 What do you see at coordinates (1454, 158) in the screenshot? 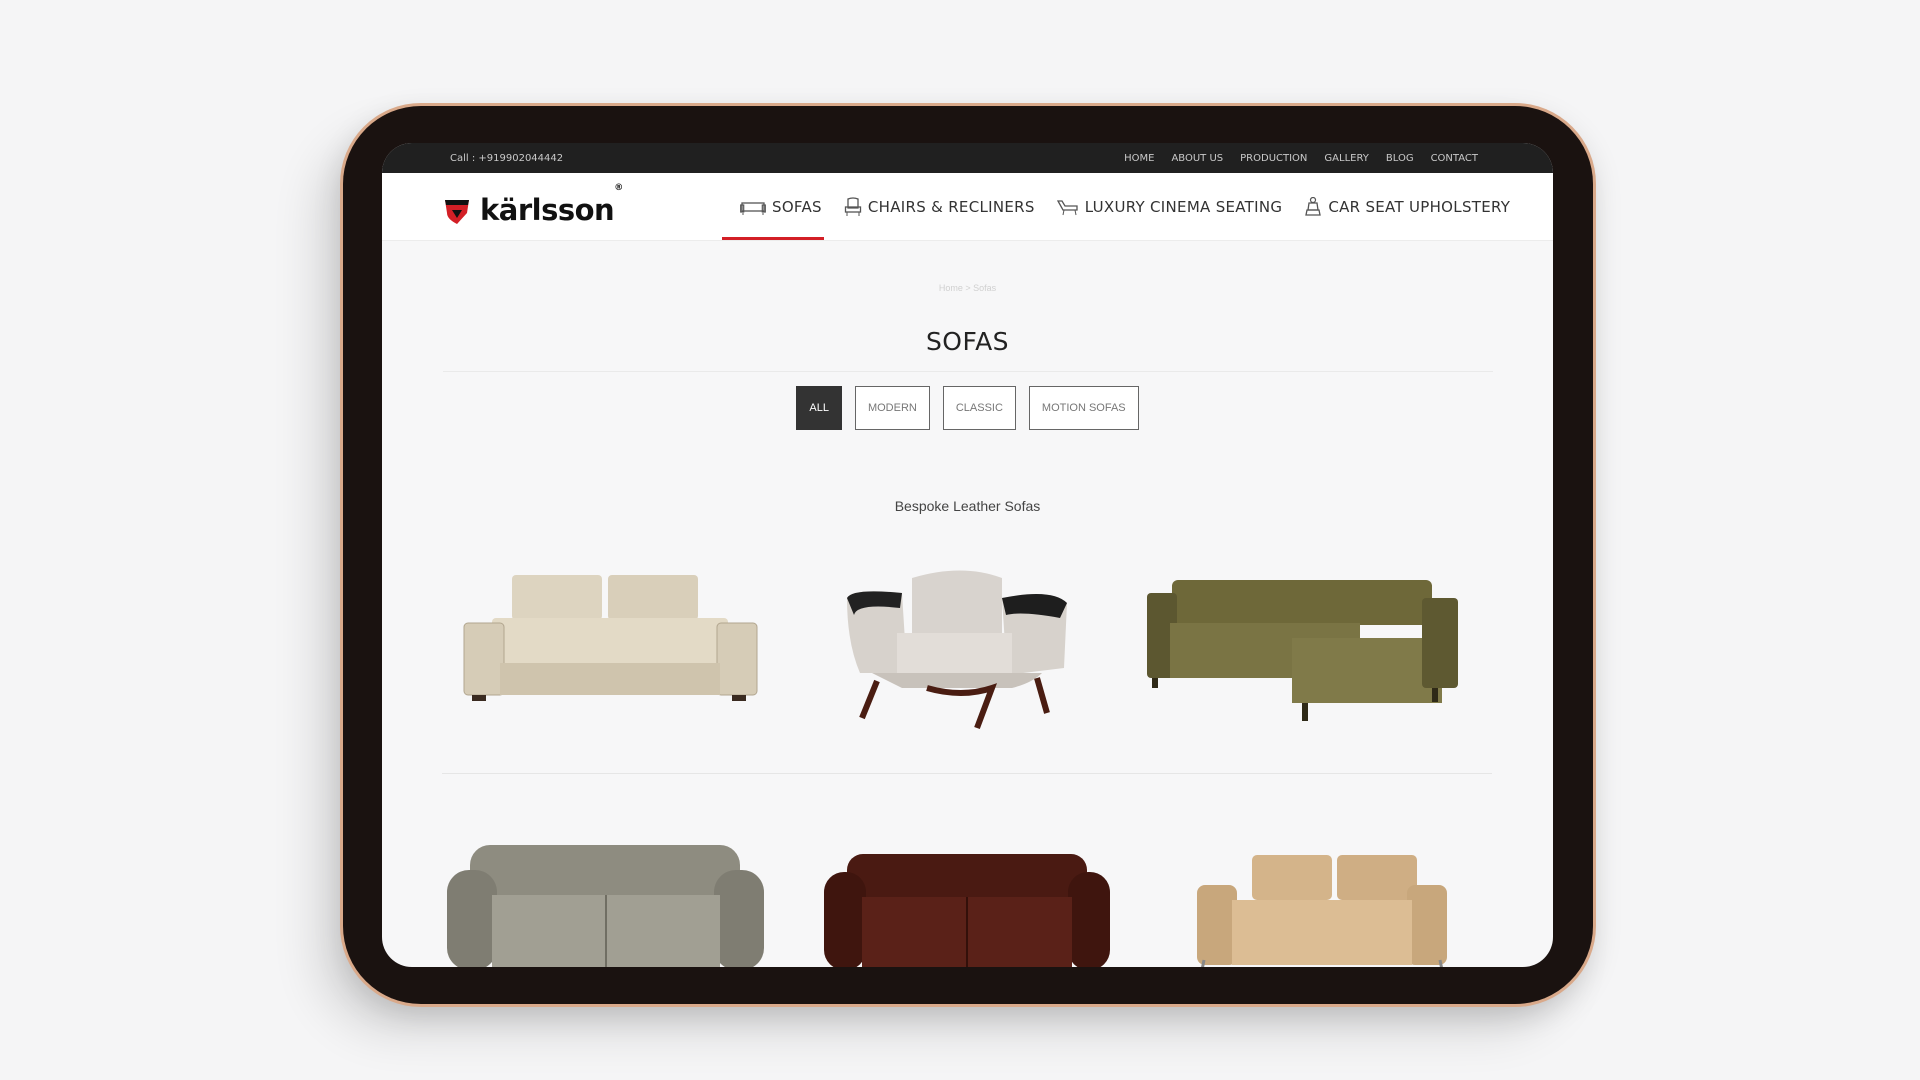
I see `top-link-contact: CONTACT` at bounding box center [1454, 158].